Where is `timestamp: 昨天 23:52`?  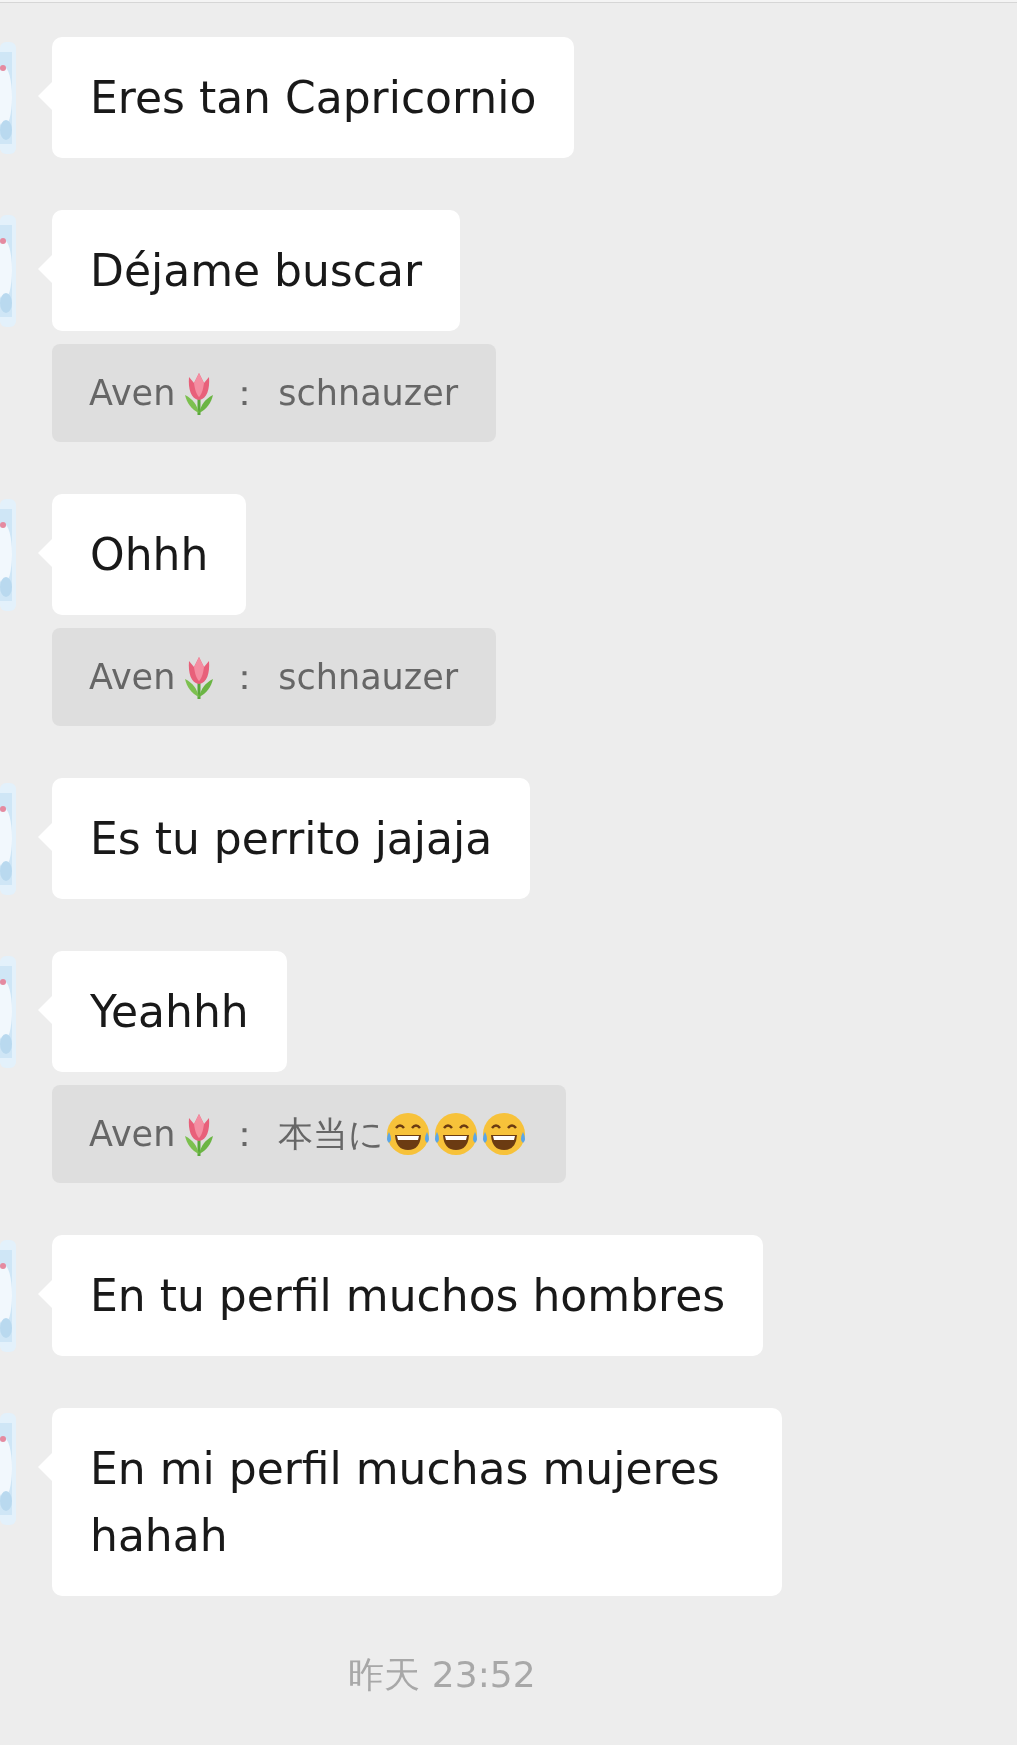
timestamp: 昨天 23:52 is located at coordinates (442, 1674).